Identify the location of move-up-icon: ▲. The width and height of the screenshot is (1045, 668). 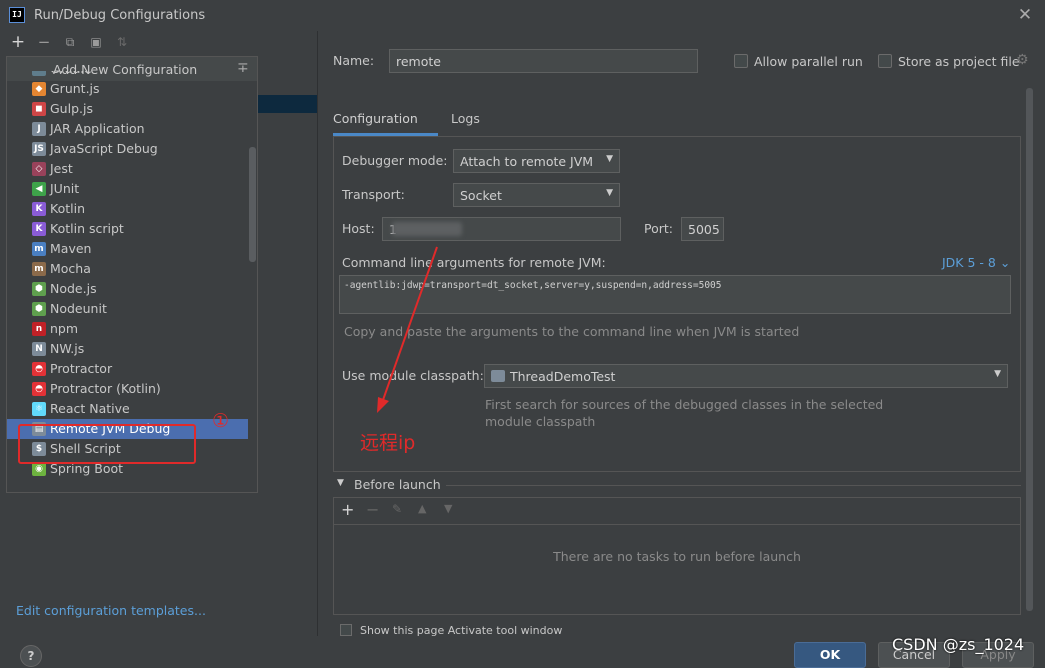
(422, 508).